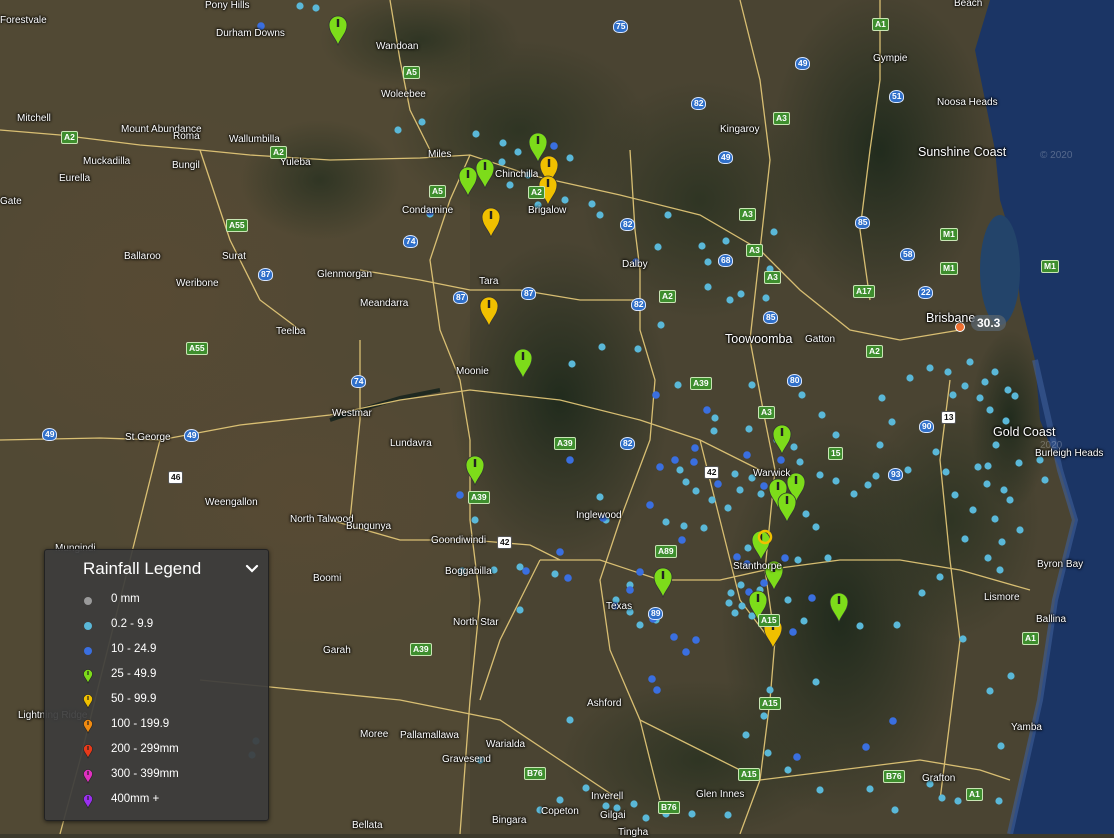 Image resolution: width=1114 pixels, height=838 pixels. I want to click on chevron-down-icon, so click(252, 568).